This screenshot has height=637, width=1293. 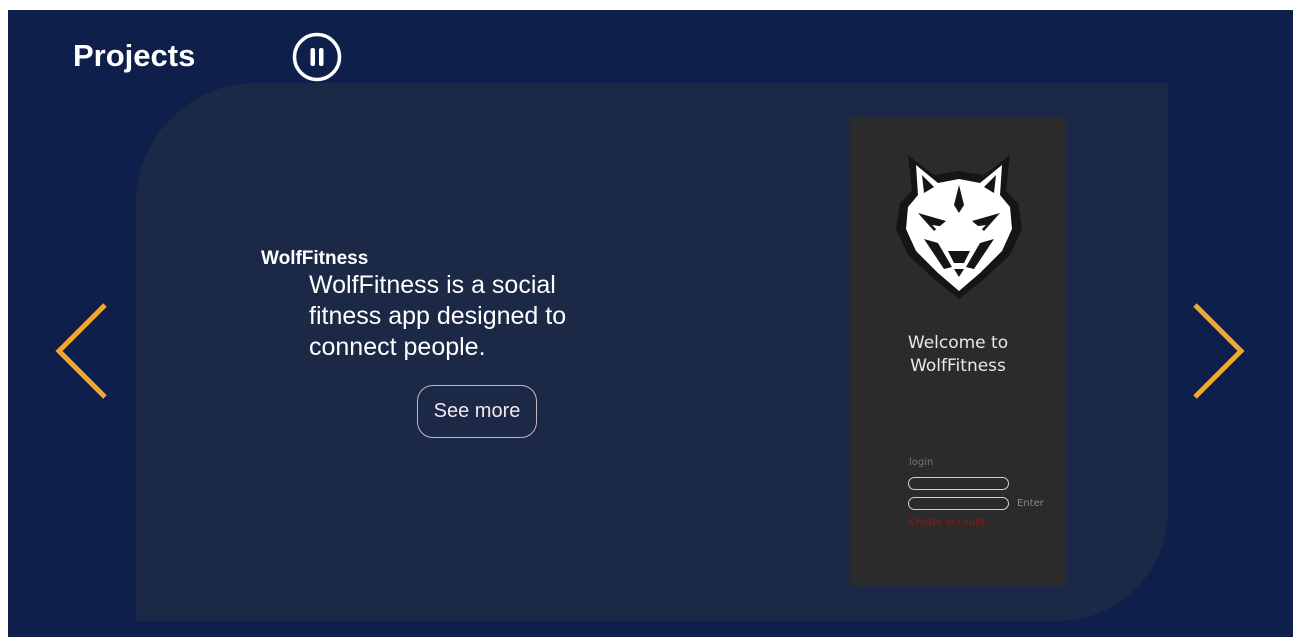 What do you see at coordinates (477, 411) in the screenshot?
I see `see-more-button: See more` at bounding box center [477, 411].